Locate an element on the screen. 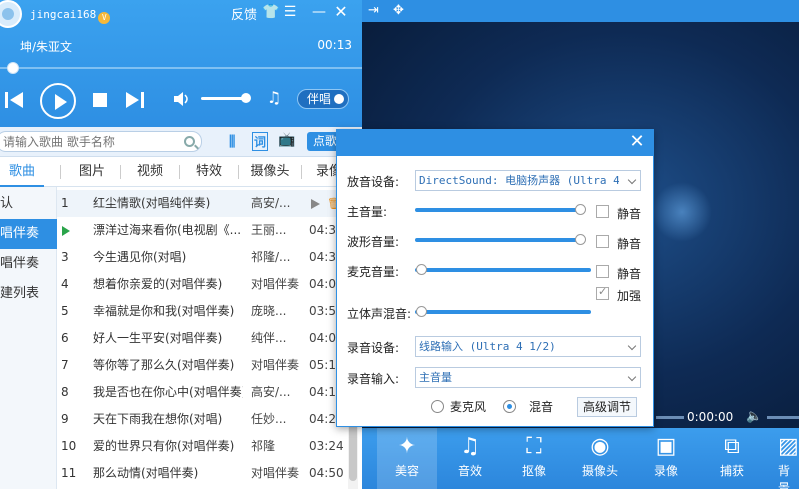 Image resolution: width=799 pixels, height=489 pixels. tab-images: 图片 is located at coordinates (92, 172).